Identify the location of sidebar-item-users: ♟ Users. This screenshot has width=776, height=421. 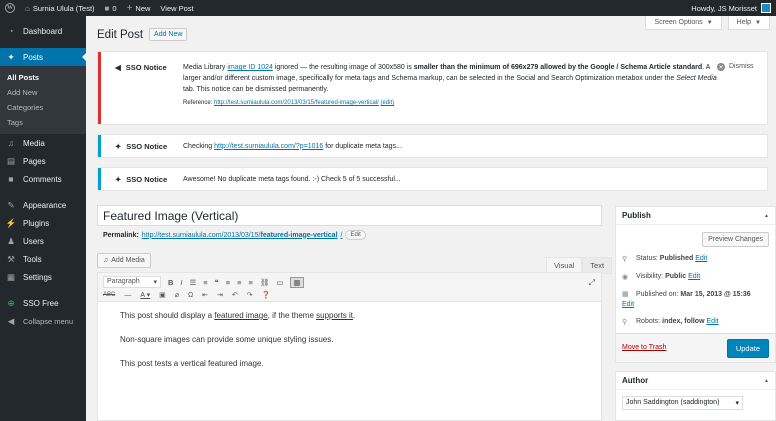
(43, 241).